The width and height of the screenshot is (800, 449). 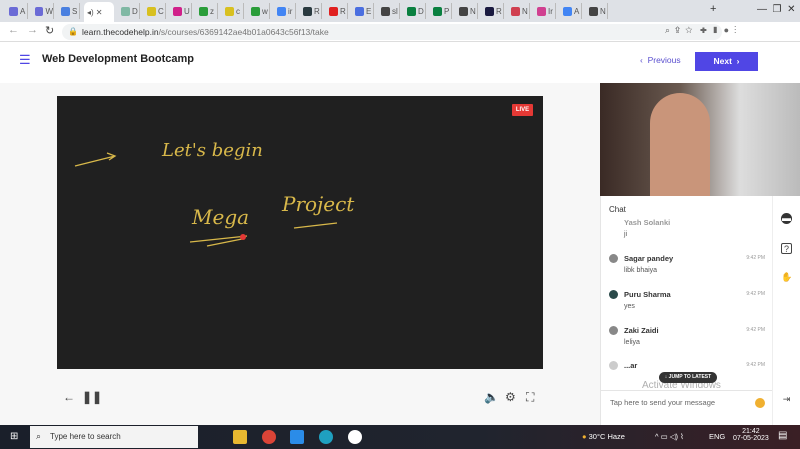 What do you see at coordinates (700, 30) in the screenshot?
I see `browser-actions: ⌕ ⇪ ☆ ✚ ▮ ● ⋮` at bounding box center [700, 30].